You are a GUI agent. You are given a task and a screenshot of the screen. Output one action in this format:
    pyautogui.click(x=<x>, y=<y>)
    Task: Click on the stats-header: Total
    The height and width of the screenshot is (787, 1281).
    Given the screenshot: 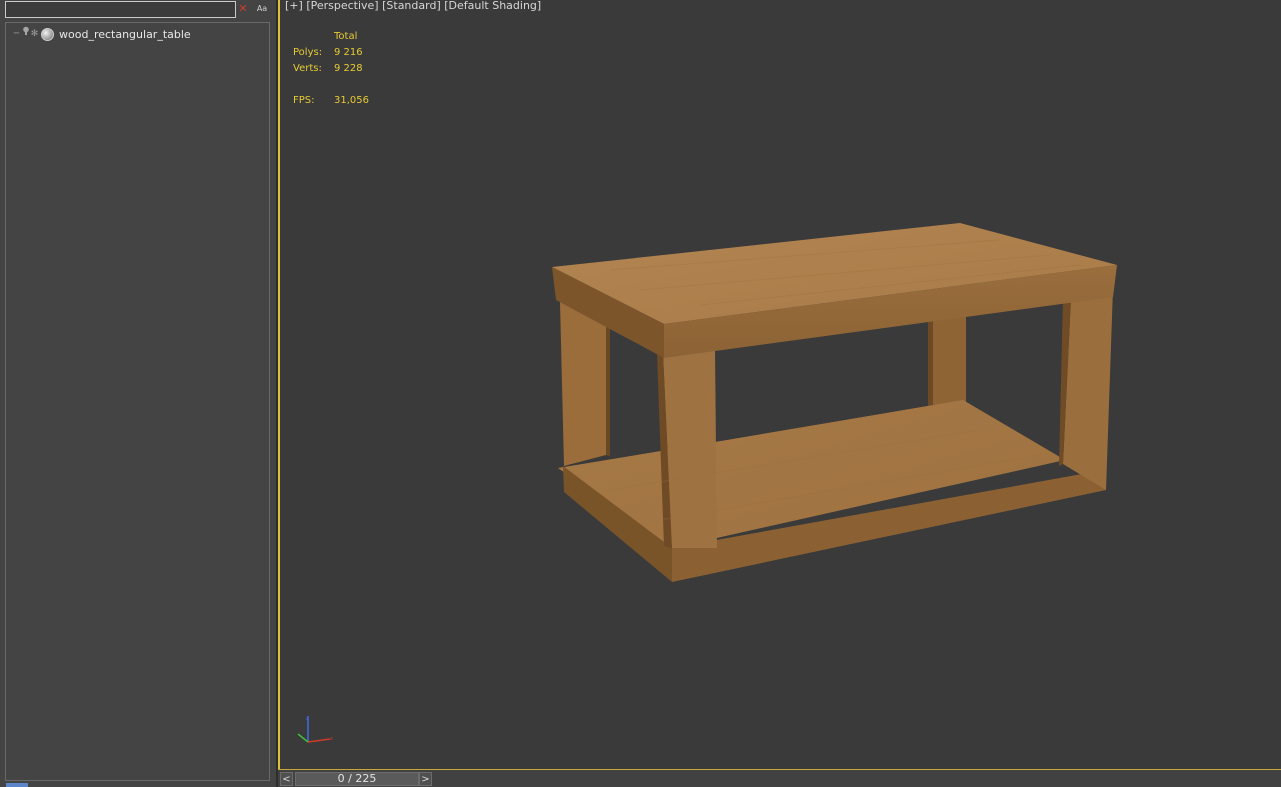 What is the action you would take?
    pyautogui.click(x=346, y=36)
    